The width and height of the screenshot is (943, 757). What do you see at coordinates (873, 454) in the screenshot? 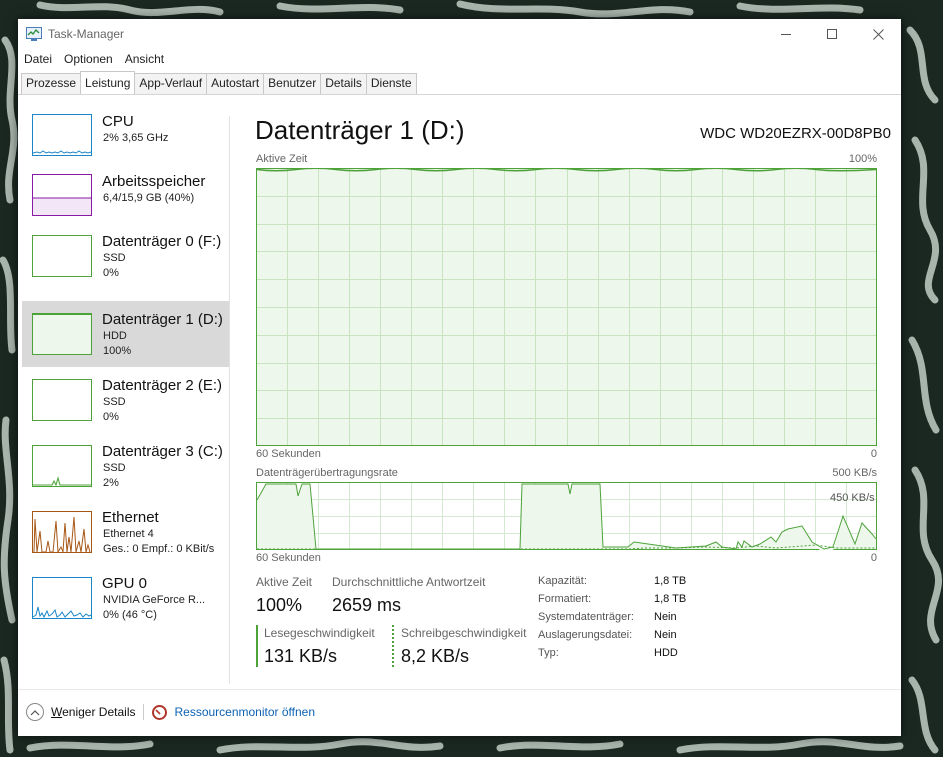
I see `active-time-graph-min: 0` at bounding box center [873, 454].